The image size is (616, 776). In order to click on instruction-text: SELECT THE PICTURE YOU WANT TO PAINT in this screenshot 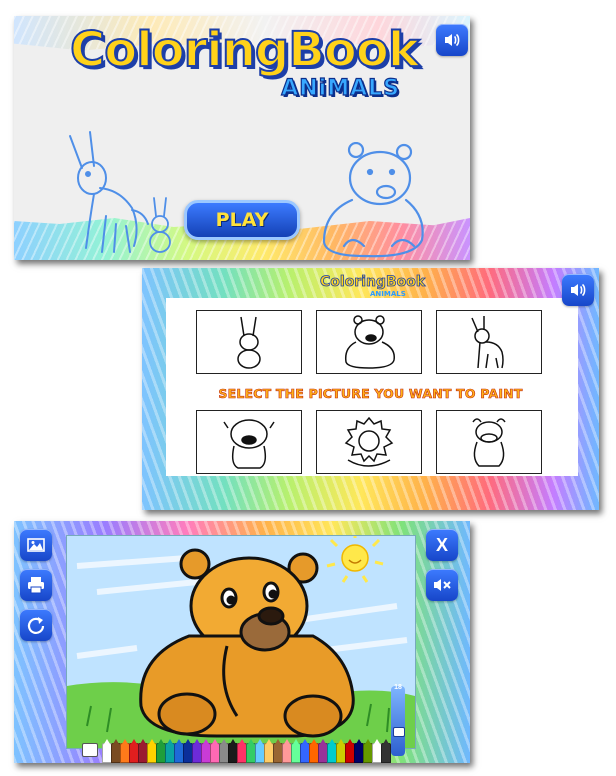, I will do `click(370, 394)`.